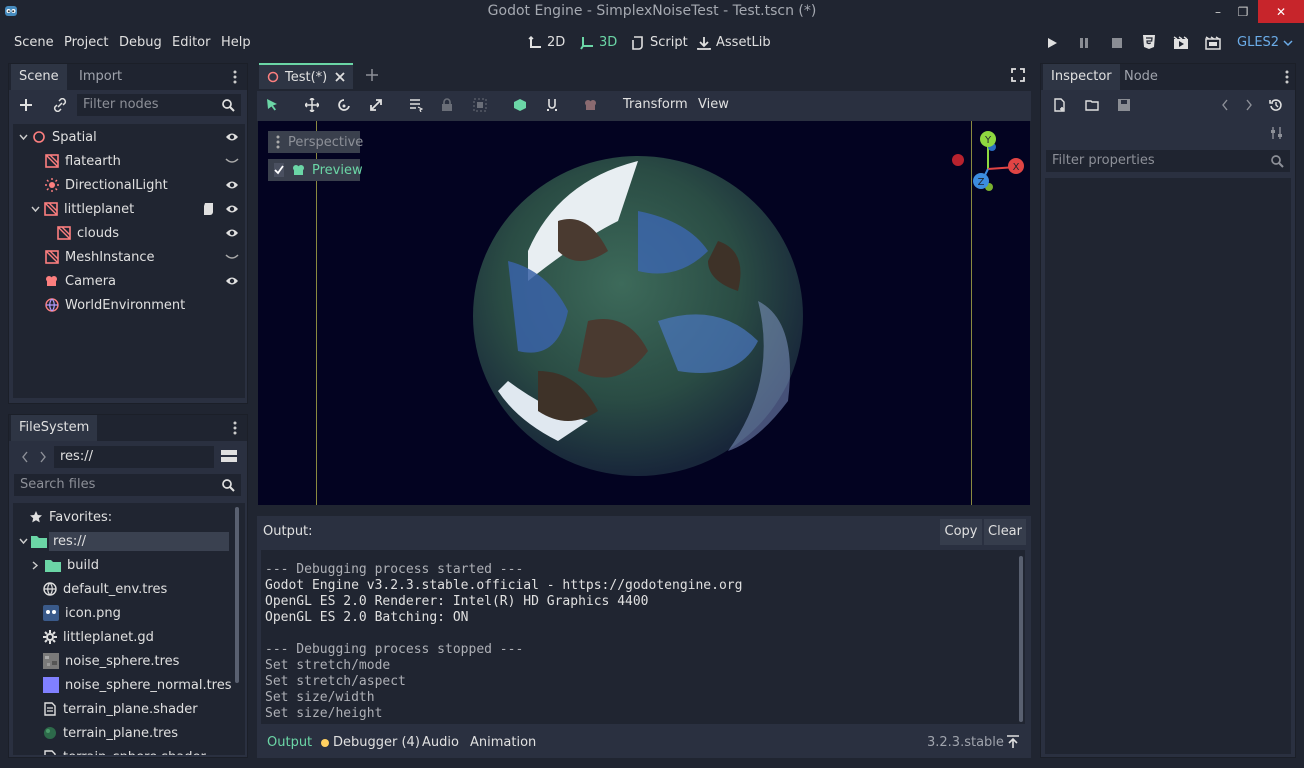  I want to click on open-folder-icon, so click(1092, 105).